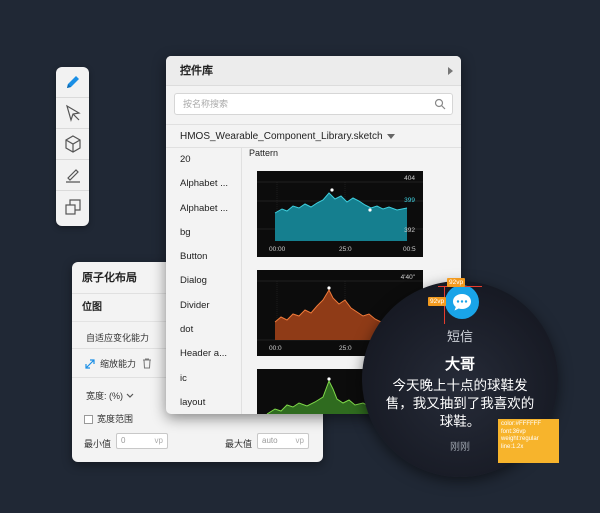 This screenshot has width=600, height=513. What do you see at coordinates (409, 200) in the screenshot?
I see `y-mid-label: 399` at bounding box center [409, 200].